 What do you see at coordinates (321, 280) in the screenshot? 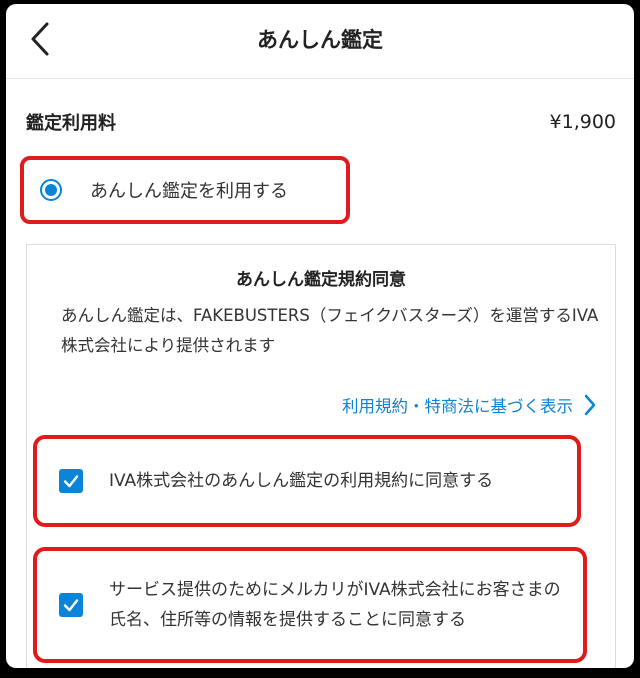
I see `agreement-title: あんしん鑑定規約同意` at bounding box center [321, 280].